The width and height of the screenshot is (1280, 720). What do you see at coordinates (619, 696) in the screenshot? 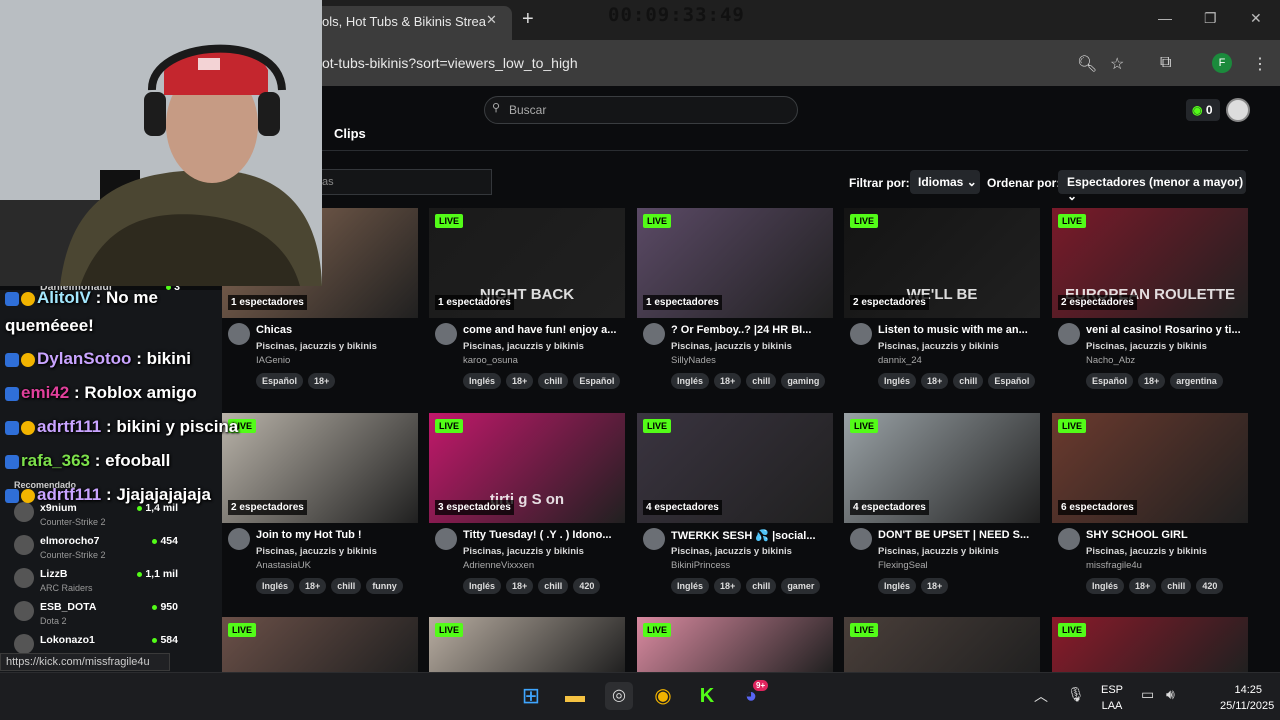
I see `obs-icon: ◎` at bounding box center [619, 696].